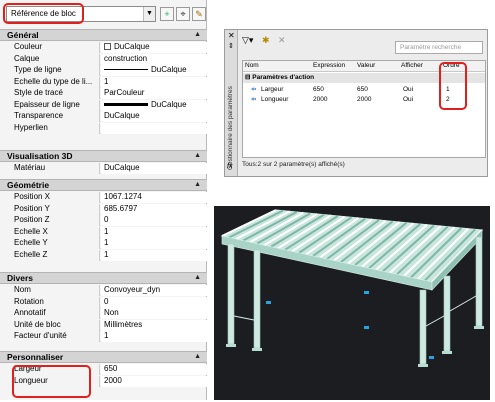 The width and height of the screenshot is (495, 402). Describe the element at coordinates (154, 197) in the screenshot. I see `property-value: 1067.1274` at that location.